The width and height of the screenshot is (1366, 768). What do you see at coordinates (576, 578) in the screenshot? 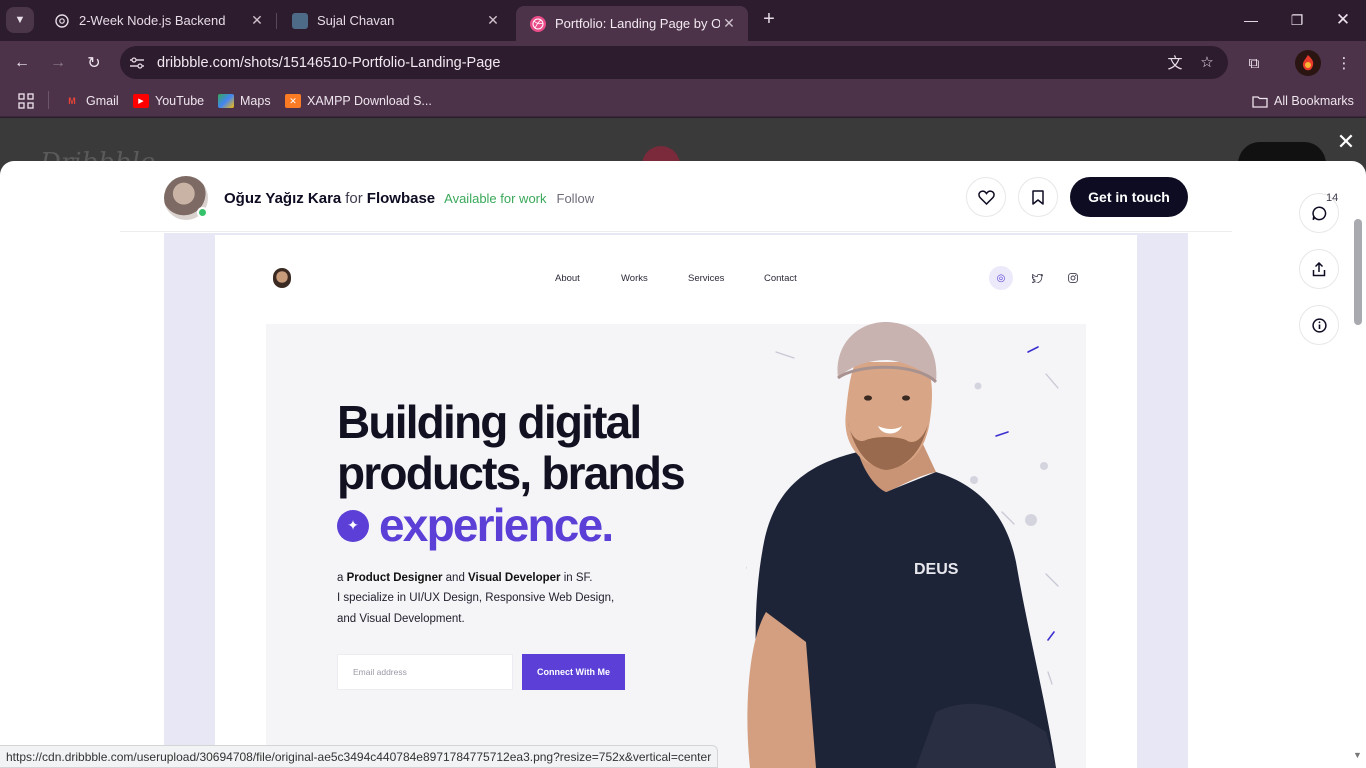
I see `subtitle-text: in SF.` at bounding box center [576, 578].